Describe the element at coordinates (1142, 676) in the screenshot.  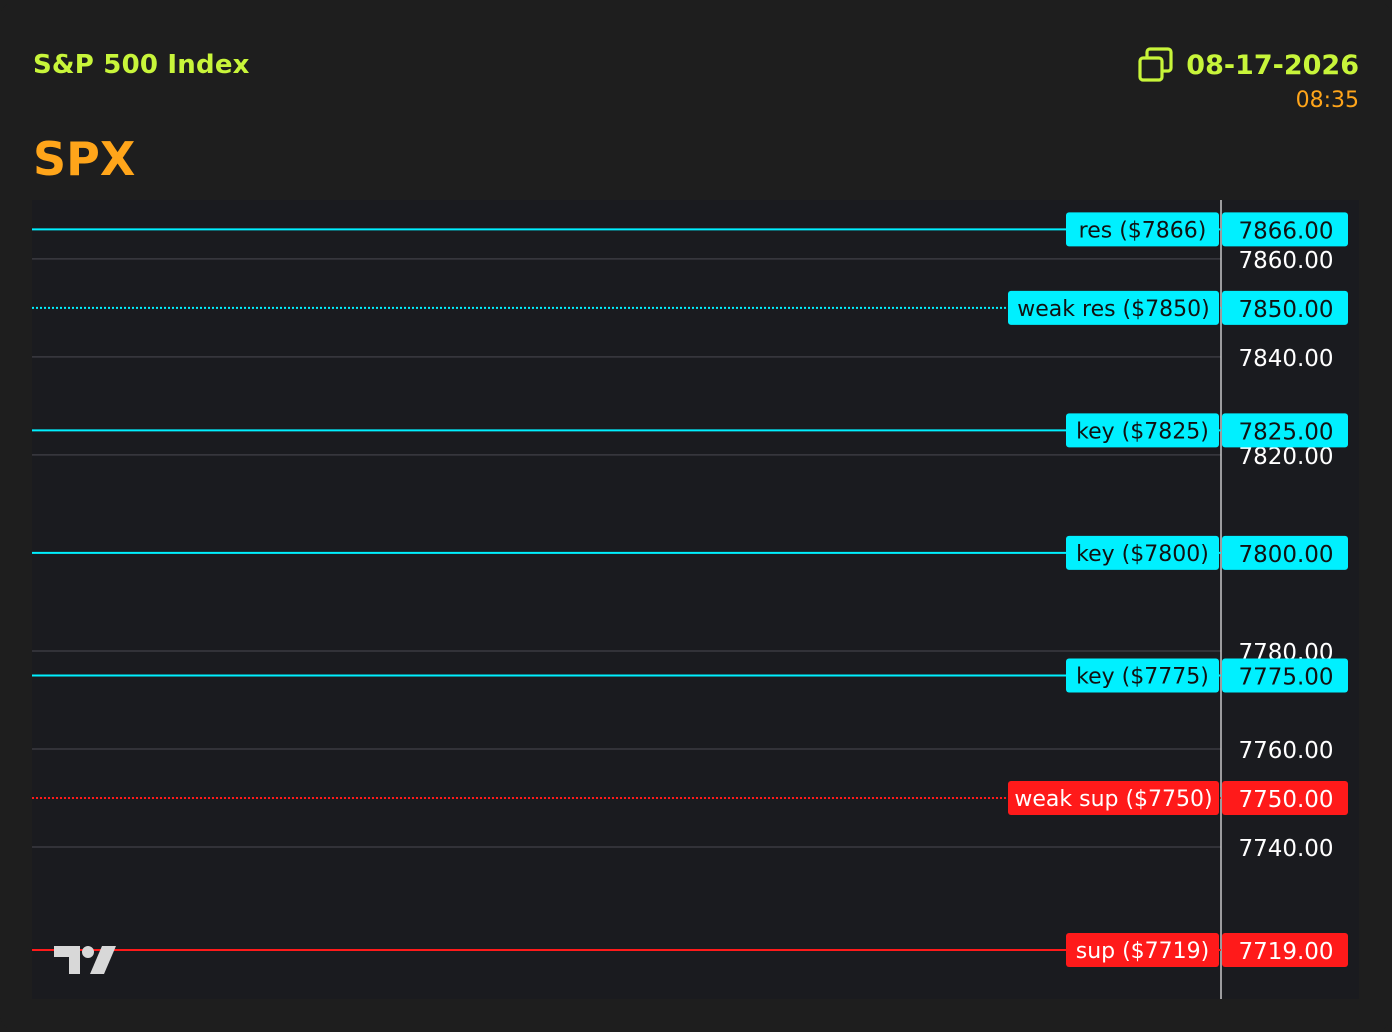
I see `level-label: key ($7775)` at that location.